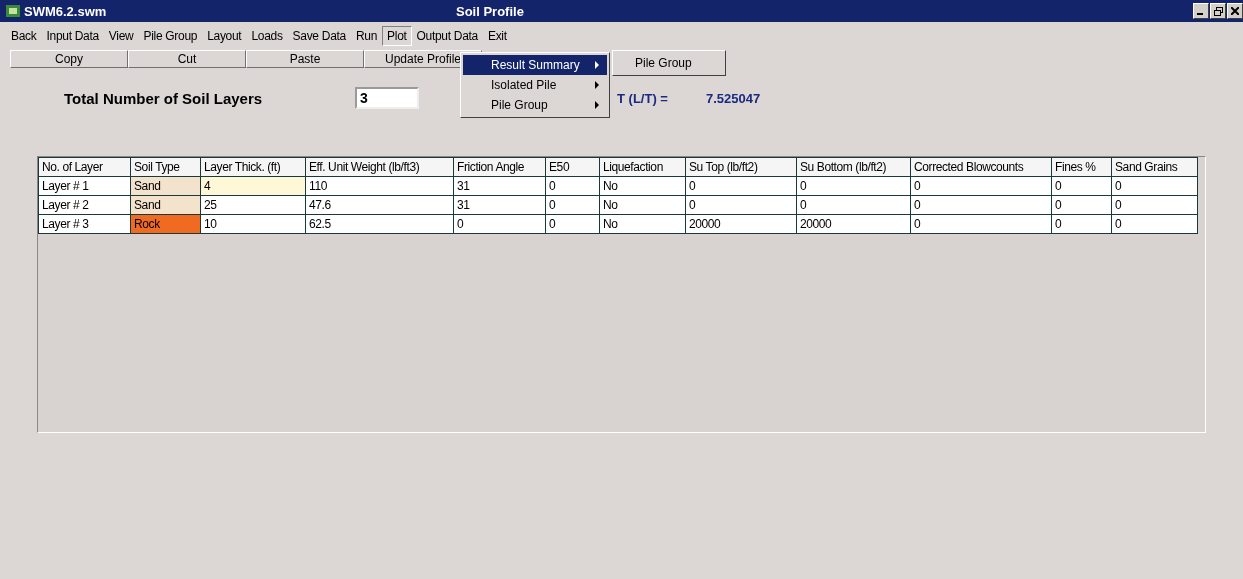  Describe the element at coordinates (397, 36) in the screenshot. I see `menu-item: Plot` at that location.